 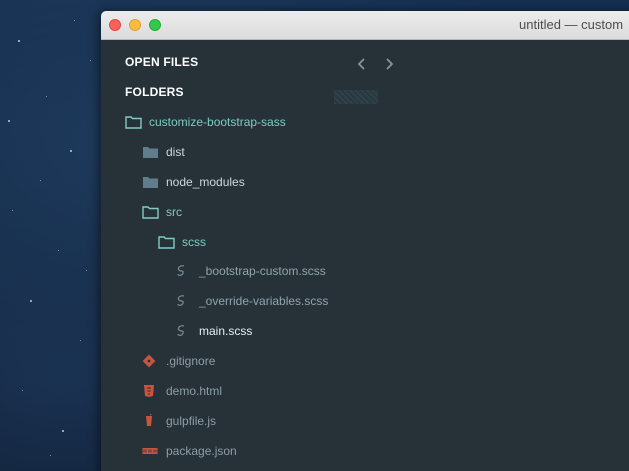 I want to click on tree-file-label: _override-variables.scss, so click(x=264, y=301).